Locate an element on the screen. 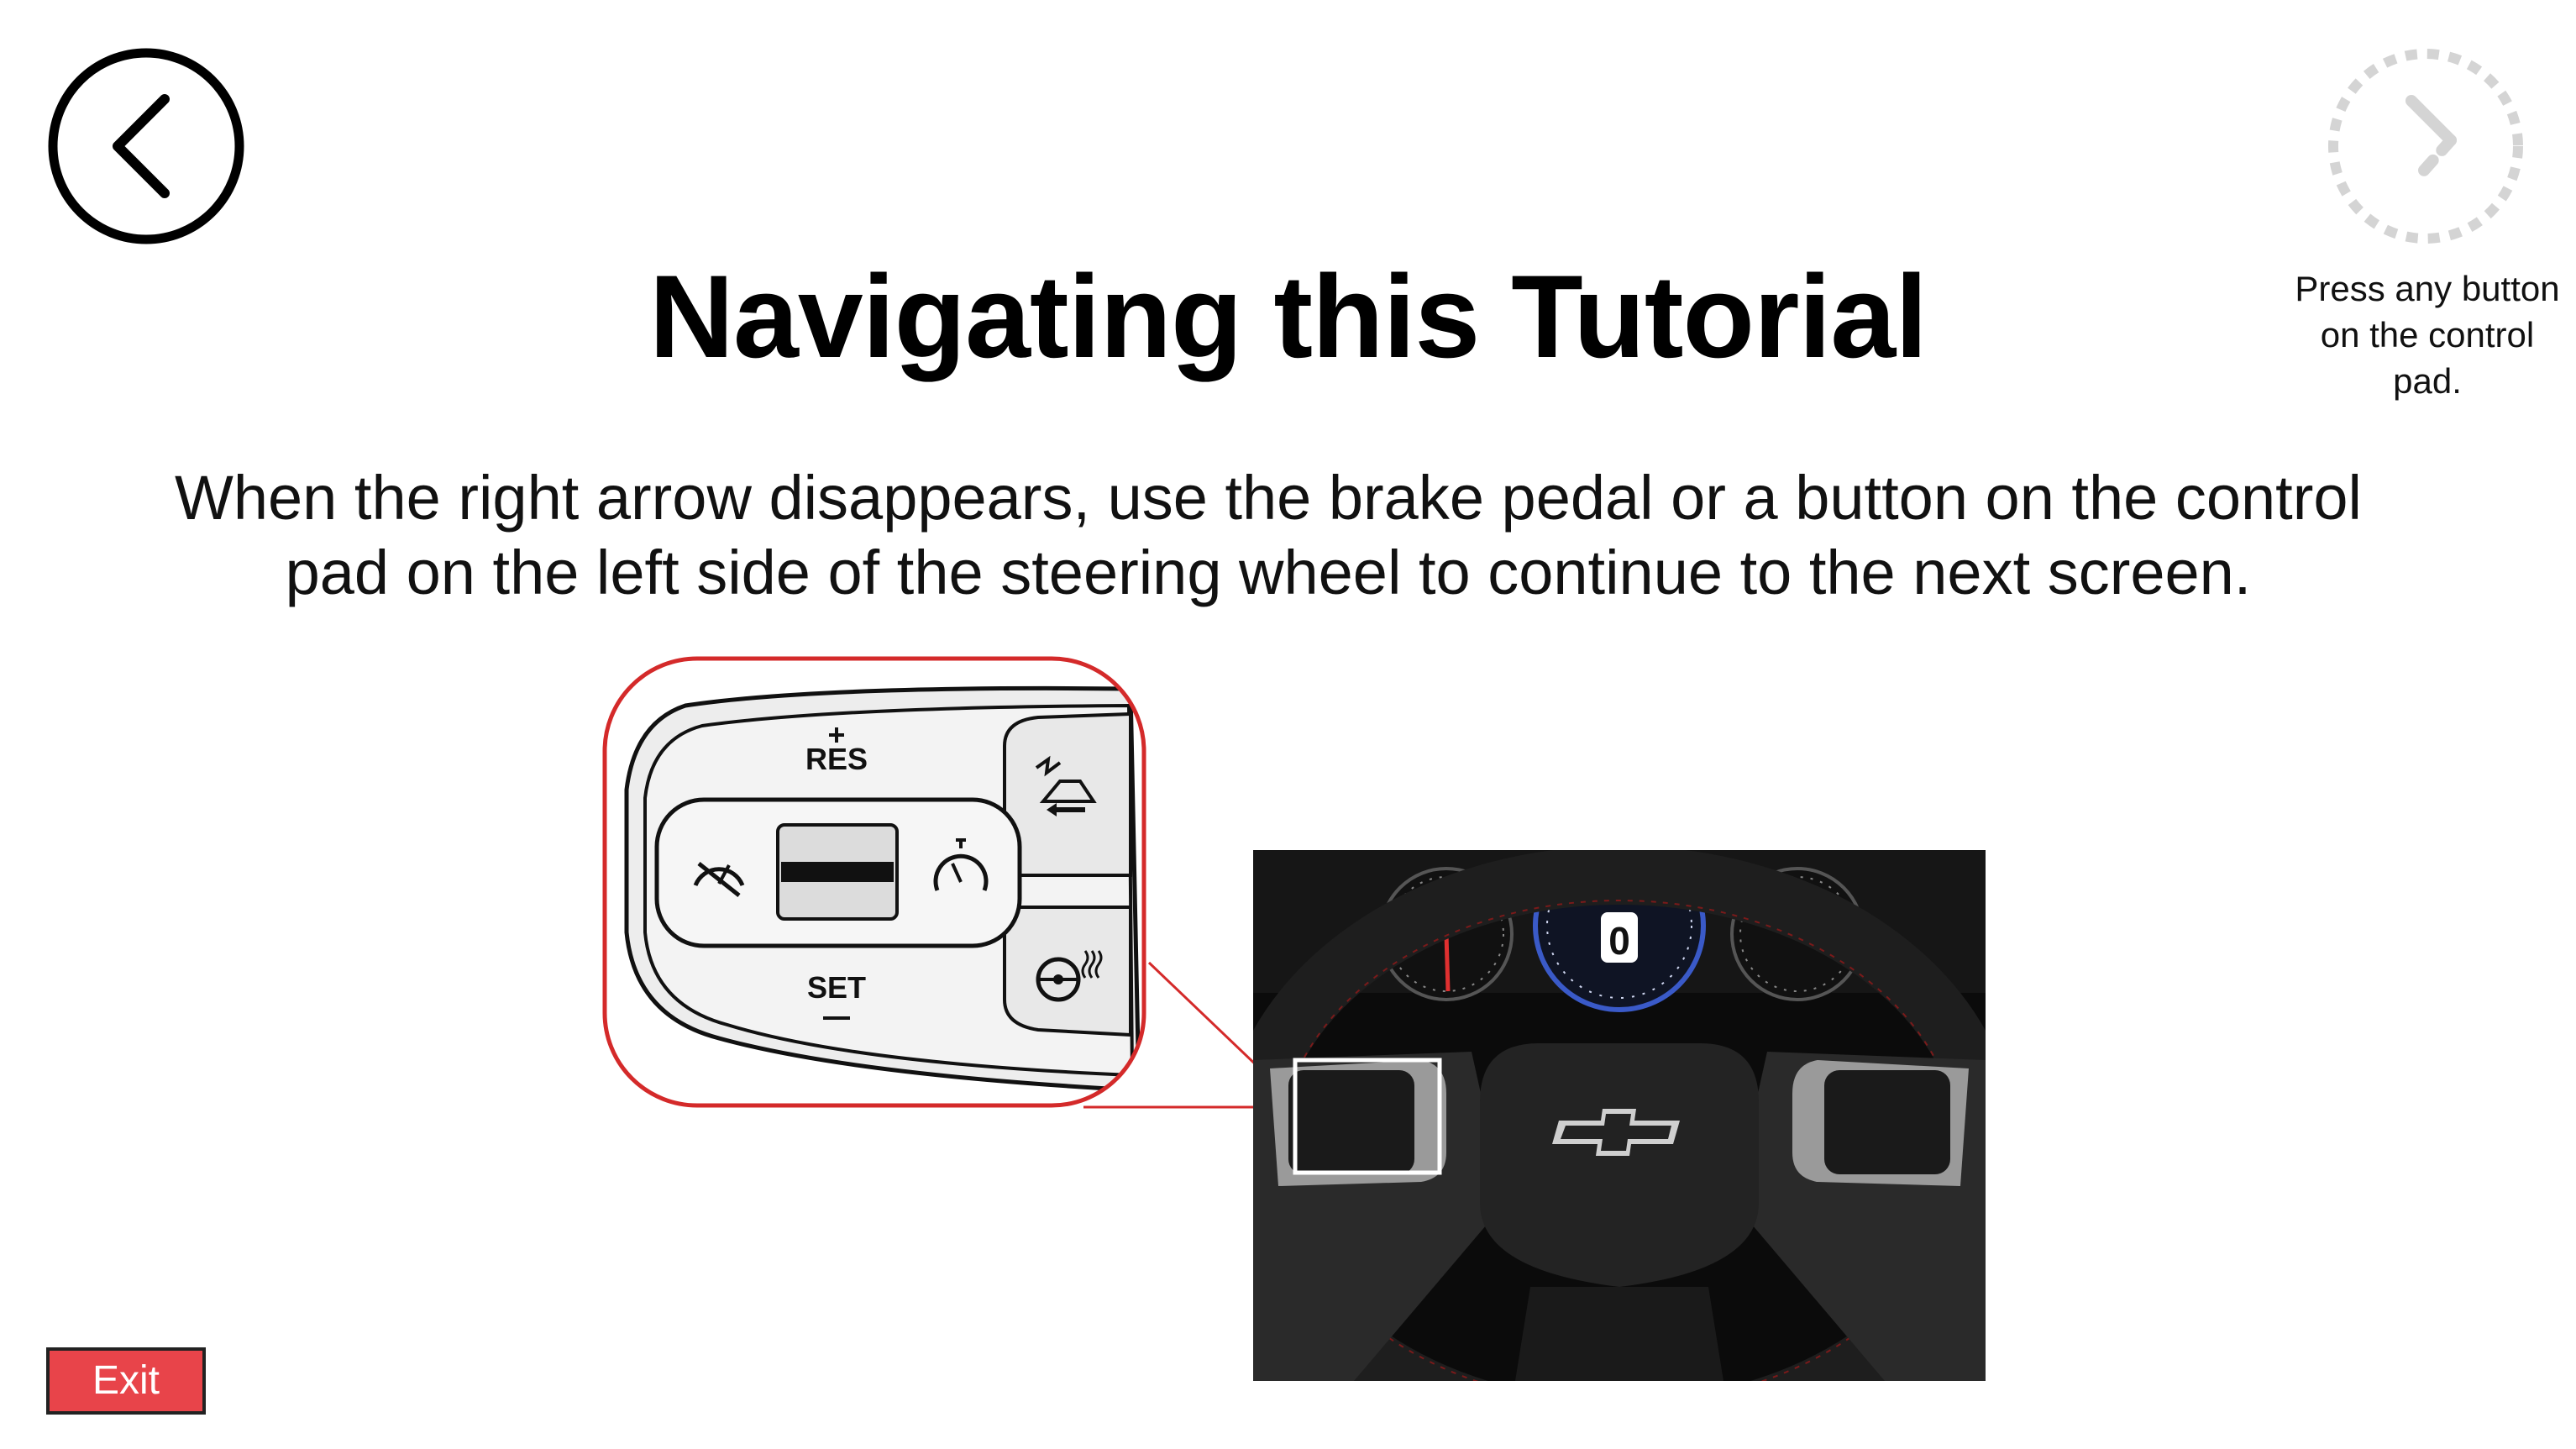  next-progress-indicator is located at coordinates (2425, 146).